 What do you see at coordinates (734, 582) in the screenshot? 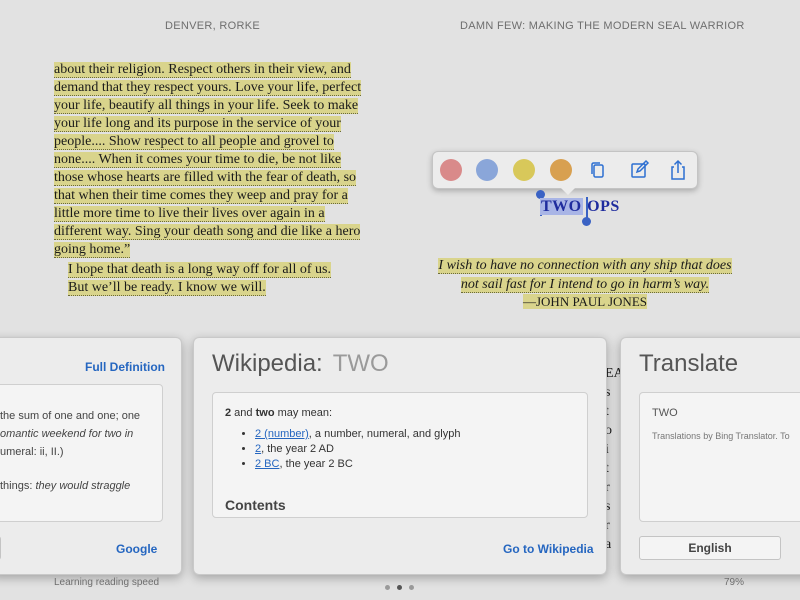
I see `progress-percent: 79%` at bounding box center [734, 582].